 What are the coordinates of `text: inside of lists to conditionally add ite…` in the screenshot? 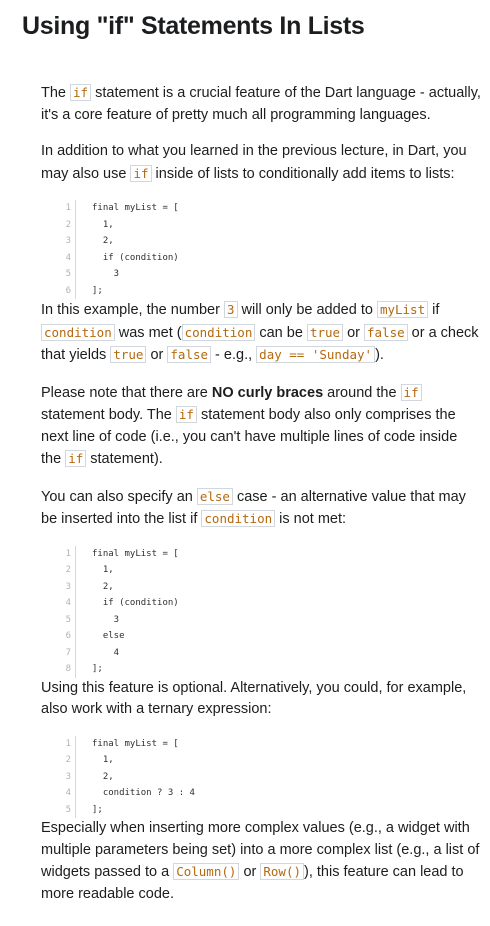 It's located at (303, 173).